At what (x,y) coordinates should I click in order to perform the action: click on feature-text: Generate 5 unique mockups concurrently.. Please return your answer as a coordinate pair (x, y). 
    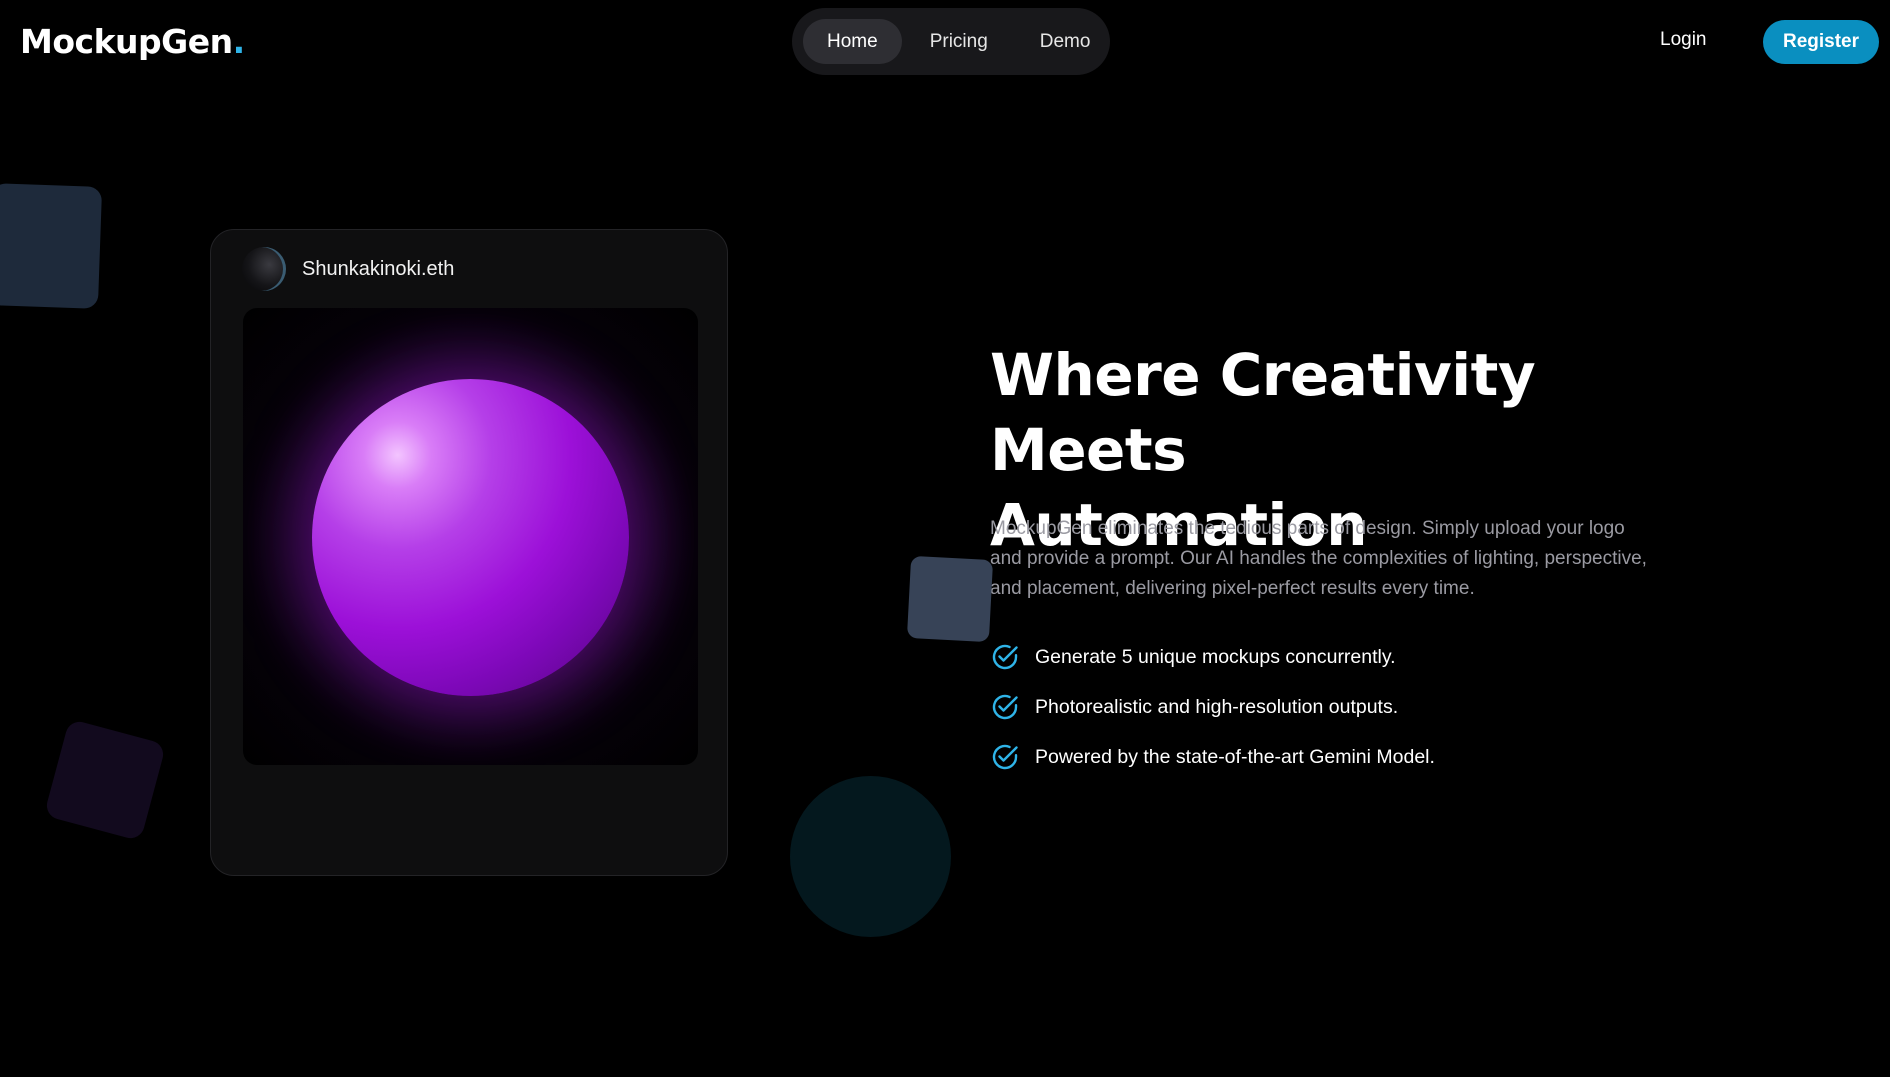
    Looking at the image, I should click on (1215, 656).